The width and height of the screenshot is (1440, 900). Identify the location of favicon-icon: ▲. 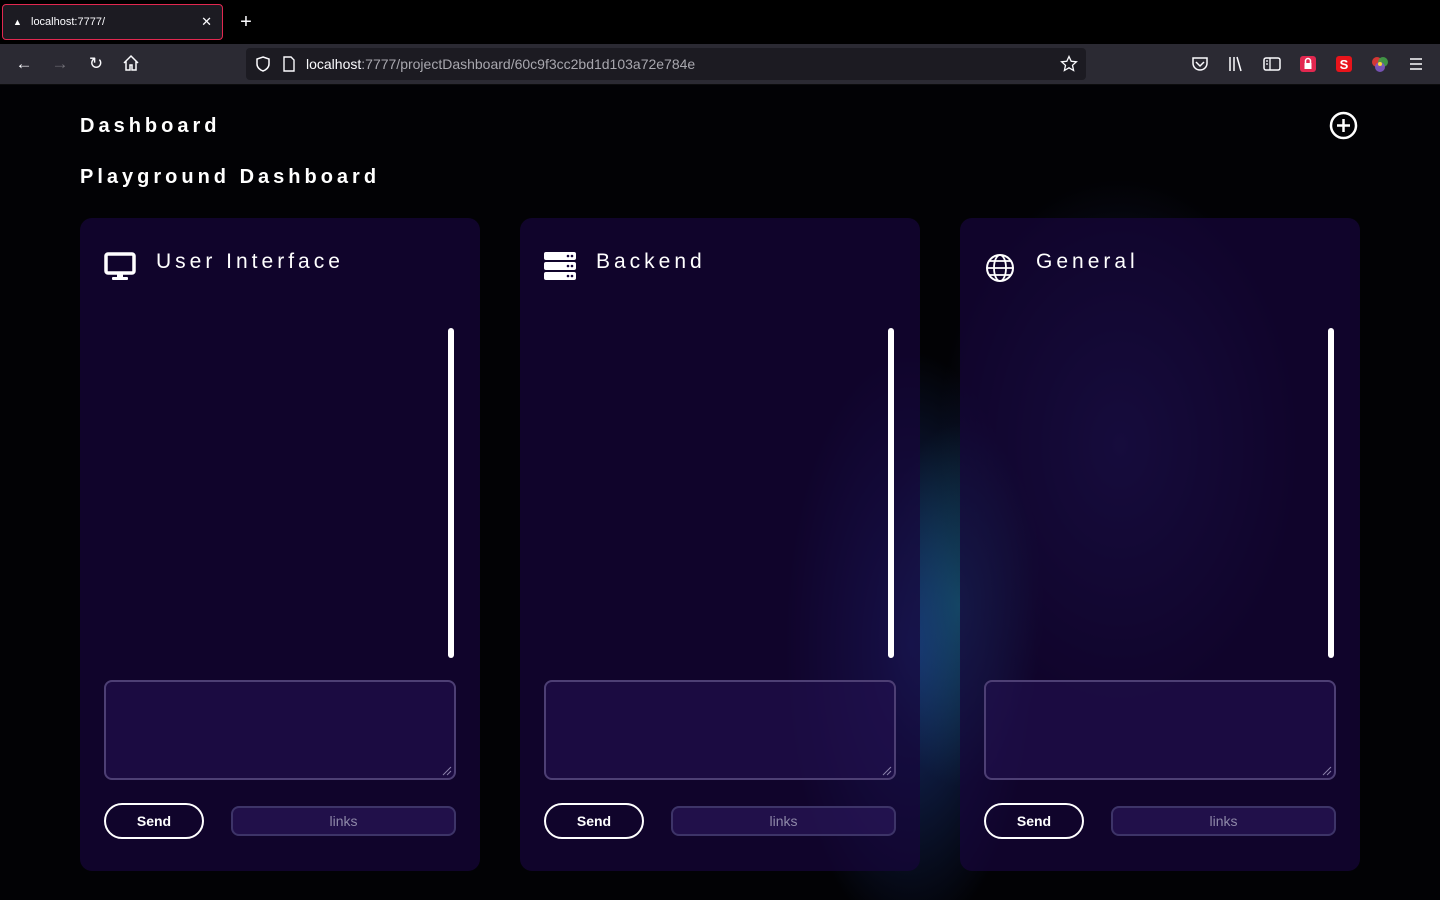
(17, 22).